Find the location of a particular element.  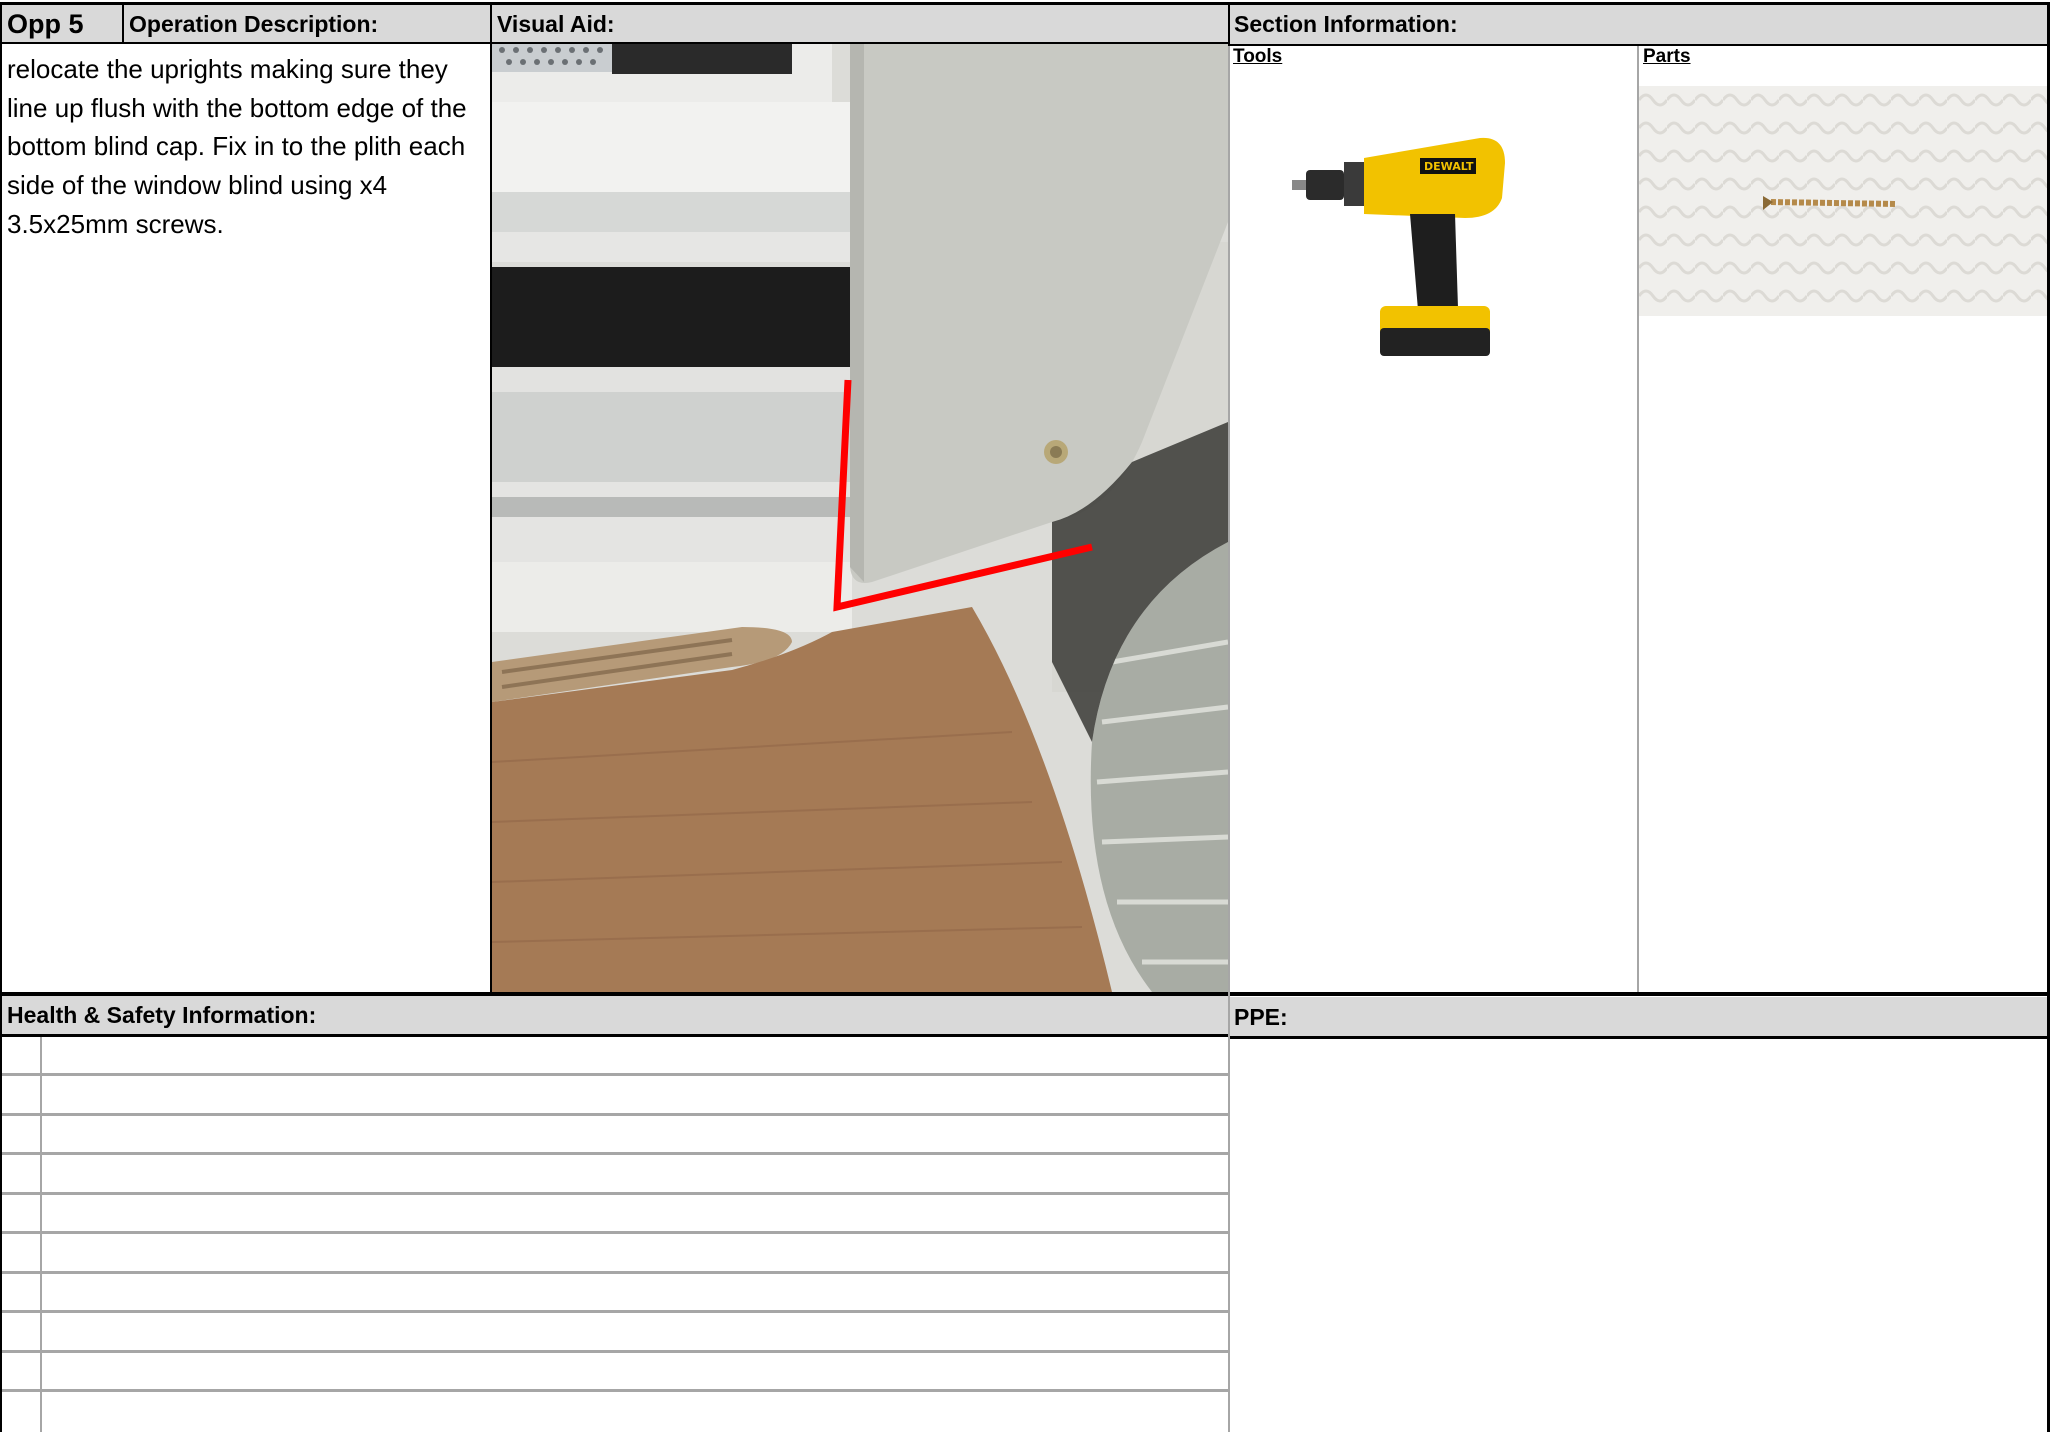

tools-cell: Tools DEWALT is located at coordinates (1434, 519).